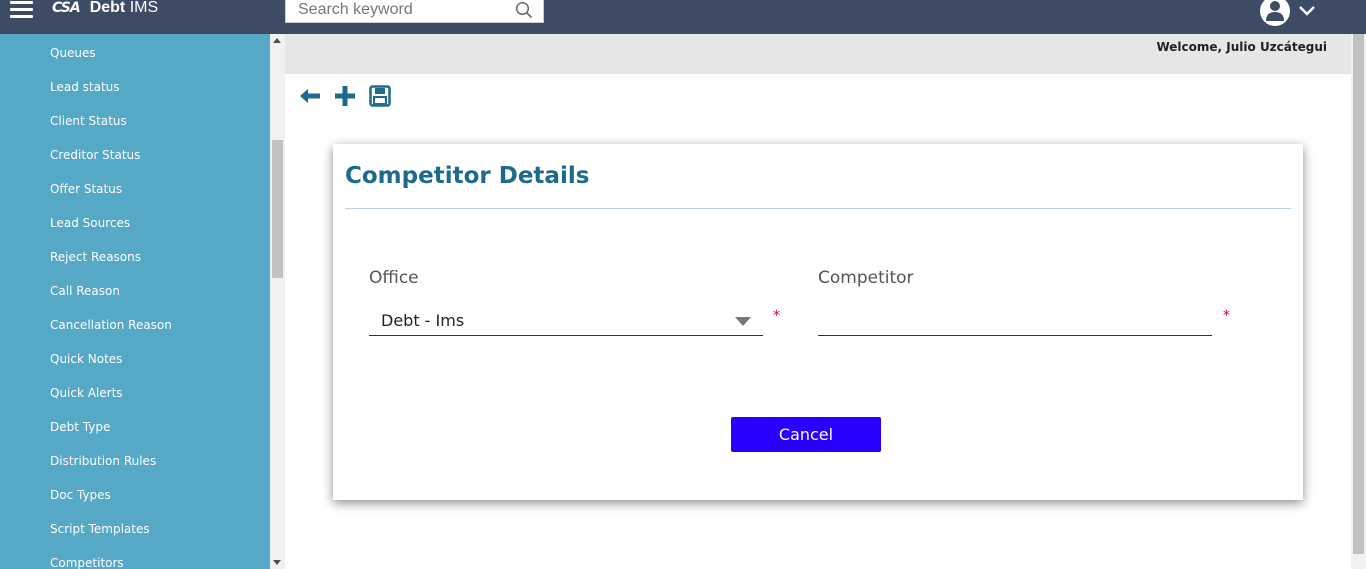 This screenshot has width=1366, height=569. What do you see at coordinates (100, 529) in the screenshot?
I see `sidebar-item-script-templates: Script Templates` at bounding box center [100, 529].